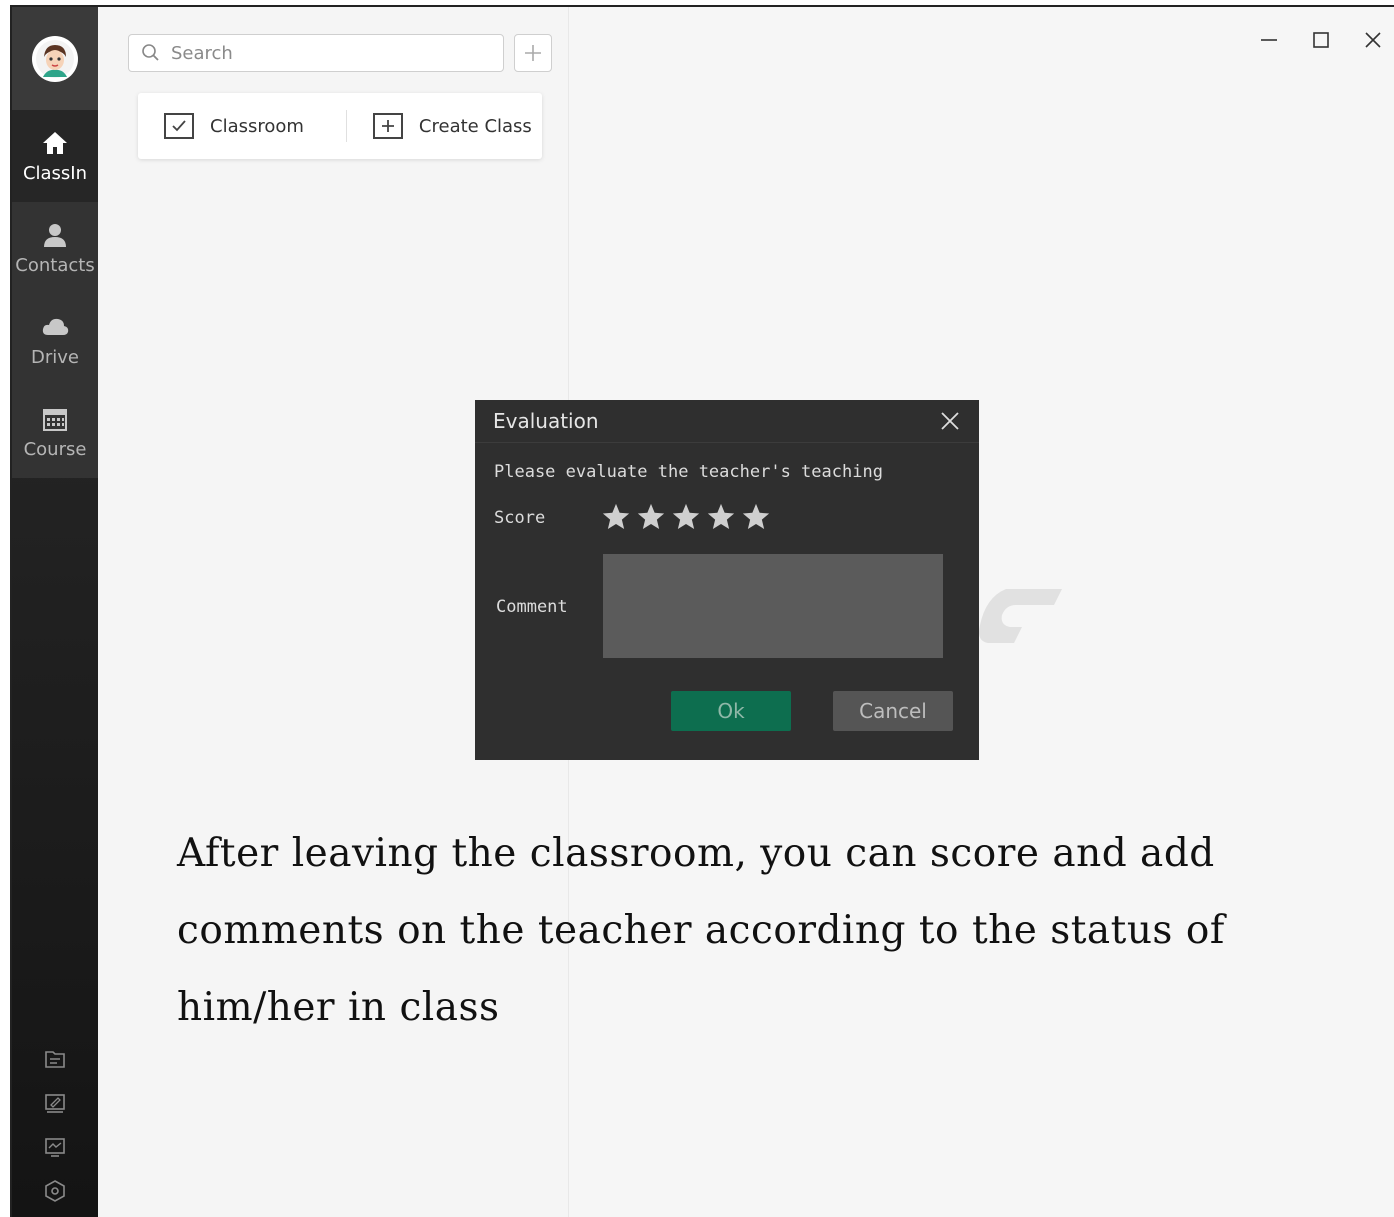 This screenshot has height=1217, width=1394. Describe the element at coordinates (55, 449) in the screenshot. I see `sidebar-item-label: Course` at that location.